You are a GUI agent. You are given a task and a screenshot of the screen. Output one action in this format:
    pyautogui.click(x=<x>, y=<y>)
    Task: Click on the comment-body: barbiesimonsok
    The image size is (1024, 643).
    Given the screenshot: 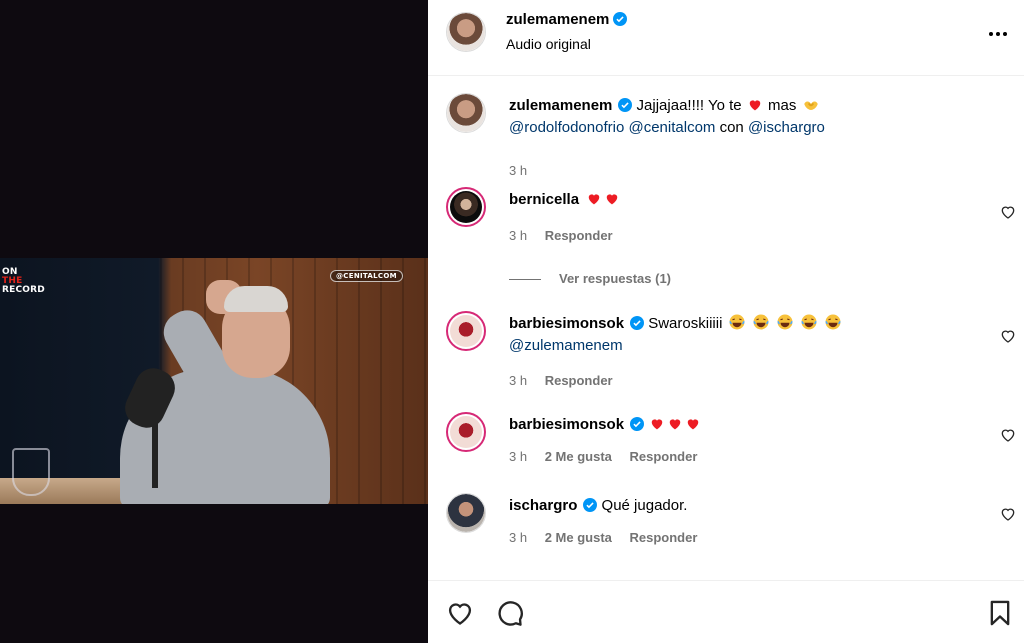 What is the action you would take?
    pyautogui.click(x=739, y=425)
    